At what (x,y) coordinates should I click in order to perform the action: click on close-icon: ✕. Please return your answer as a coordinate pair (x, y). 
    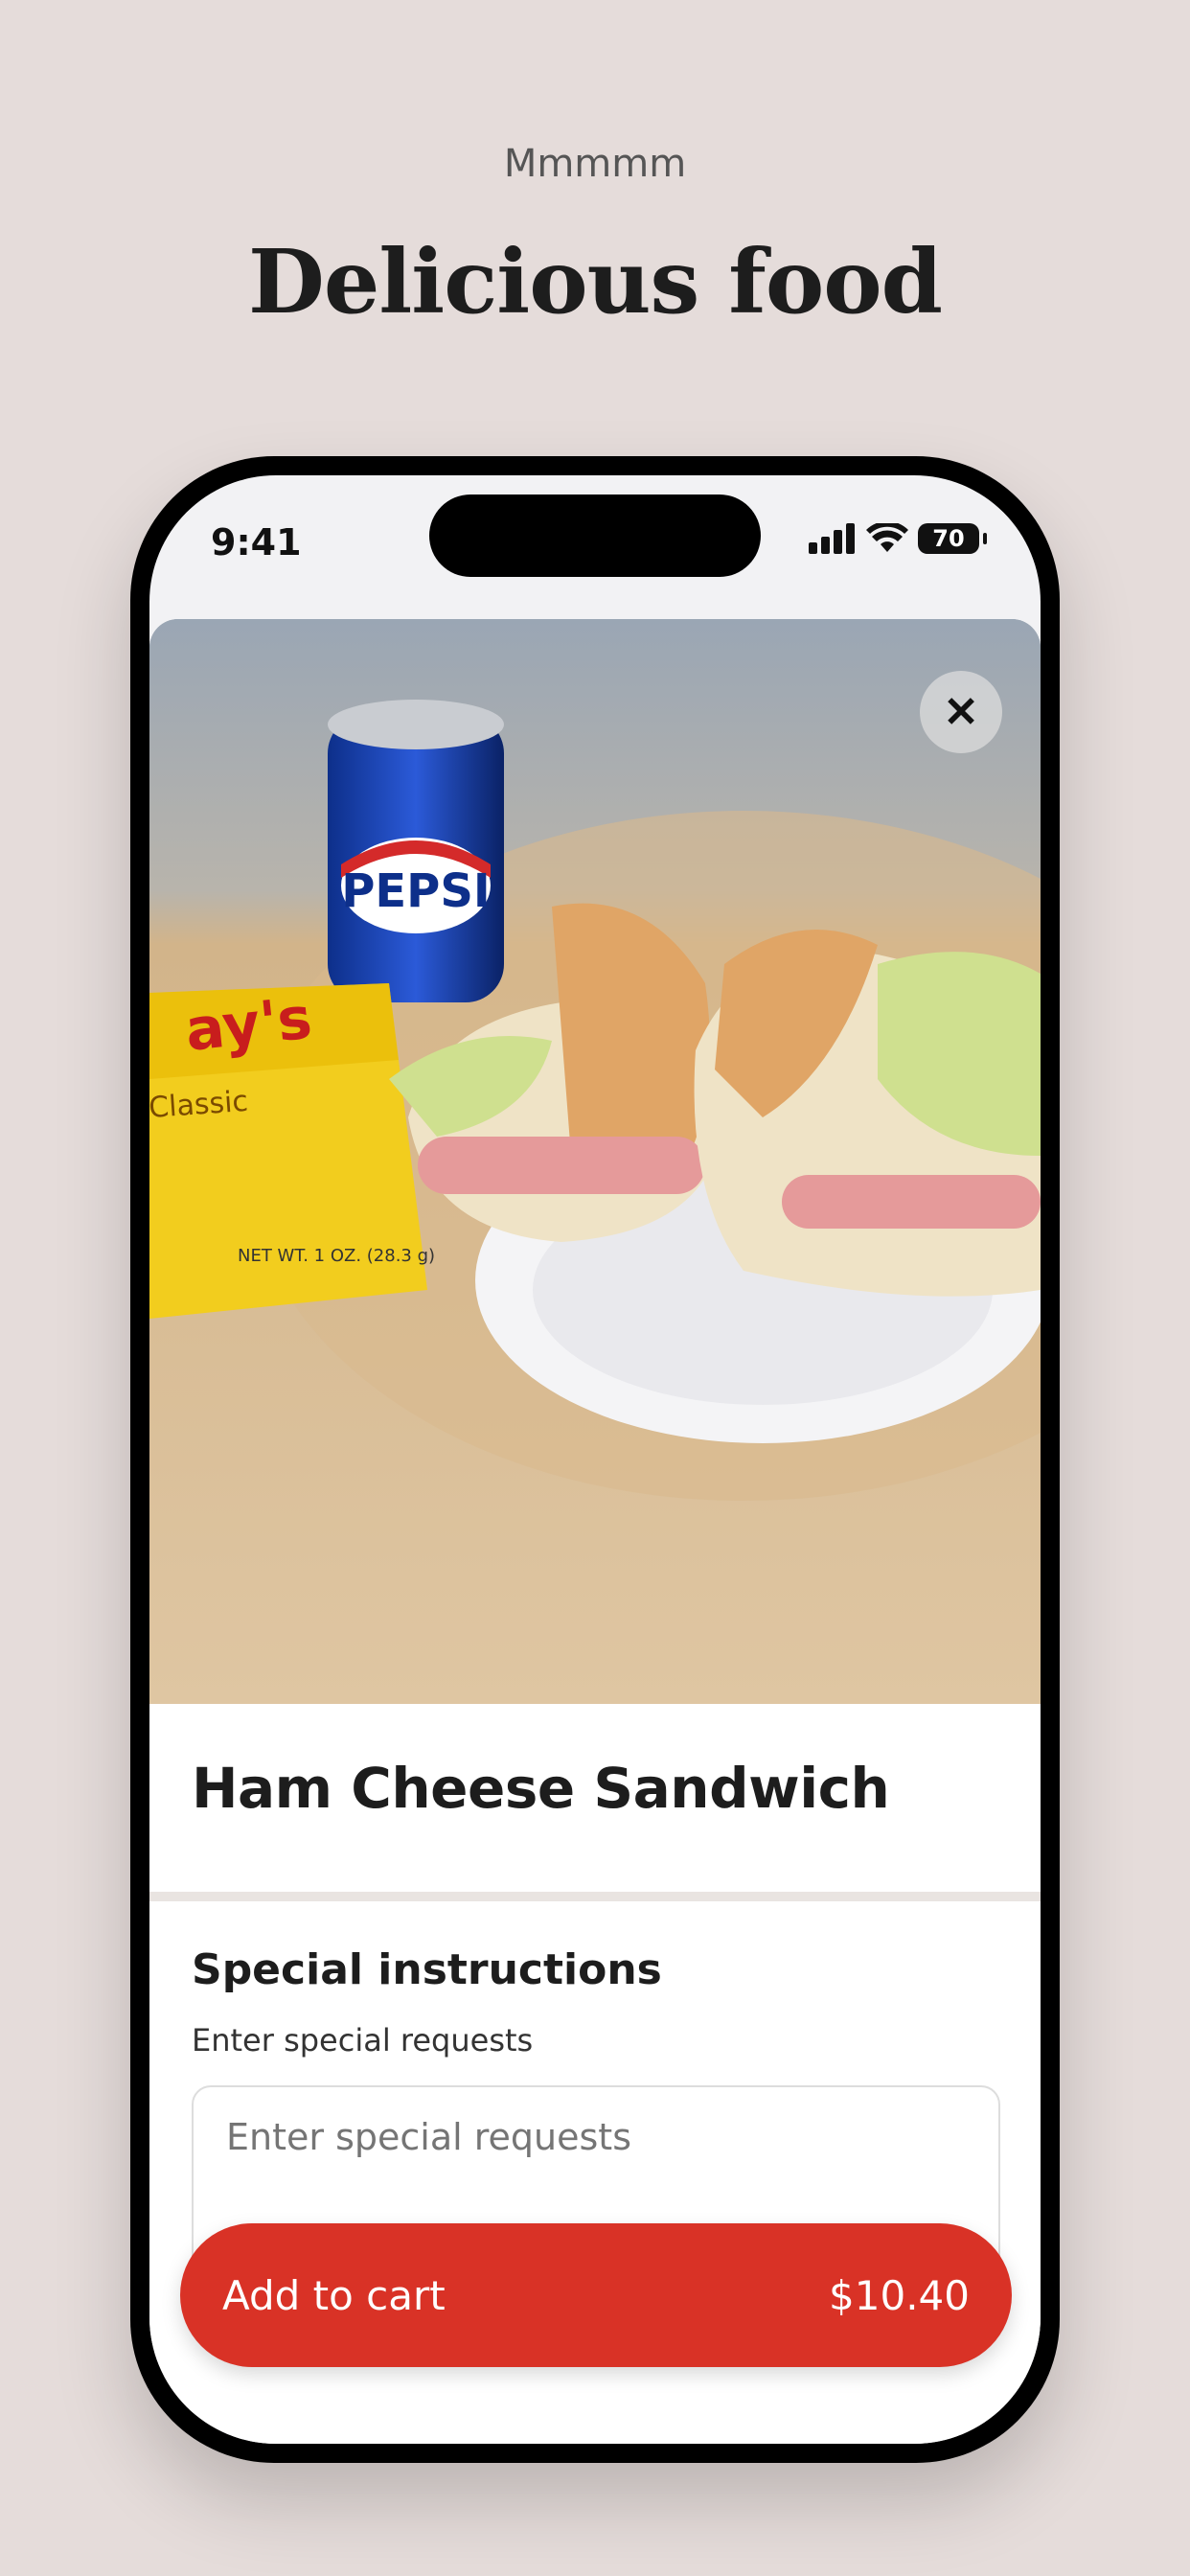
    Looking at the image, I should click on (961, 712).